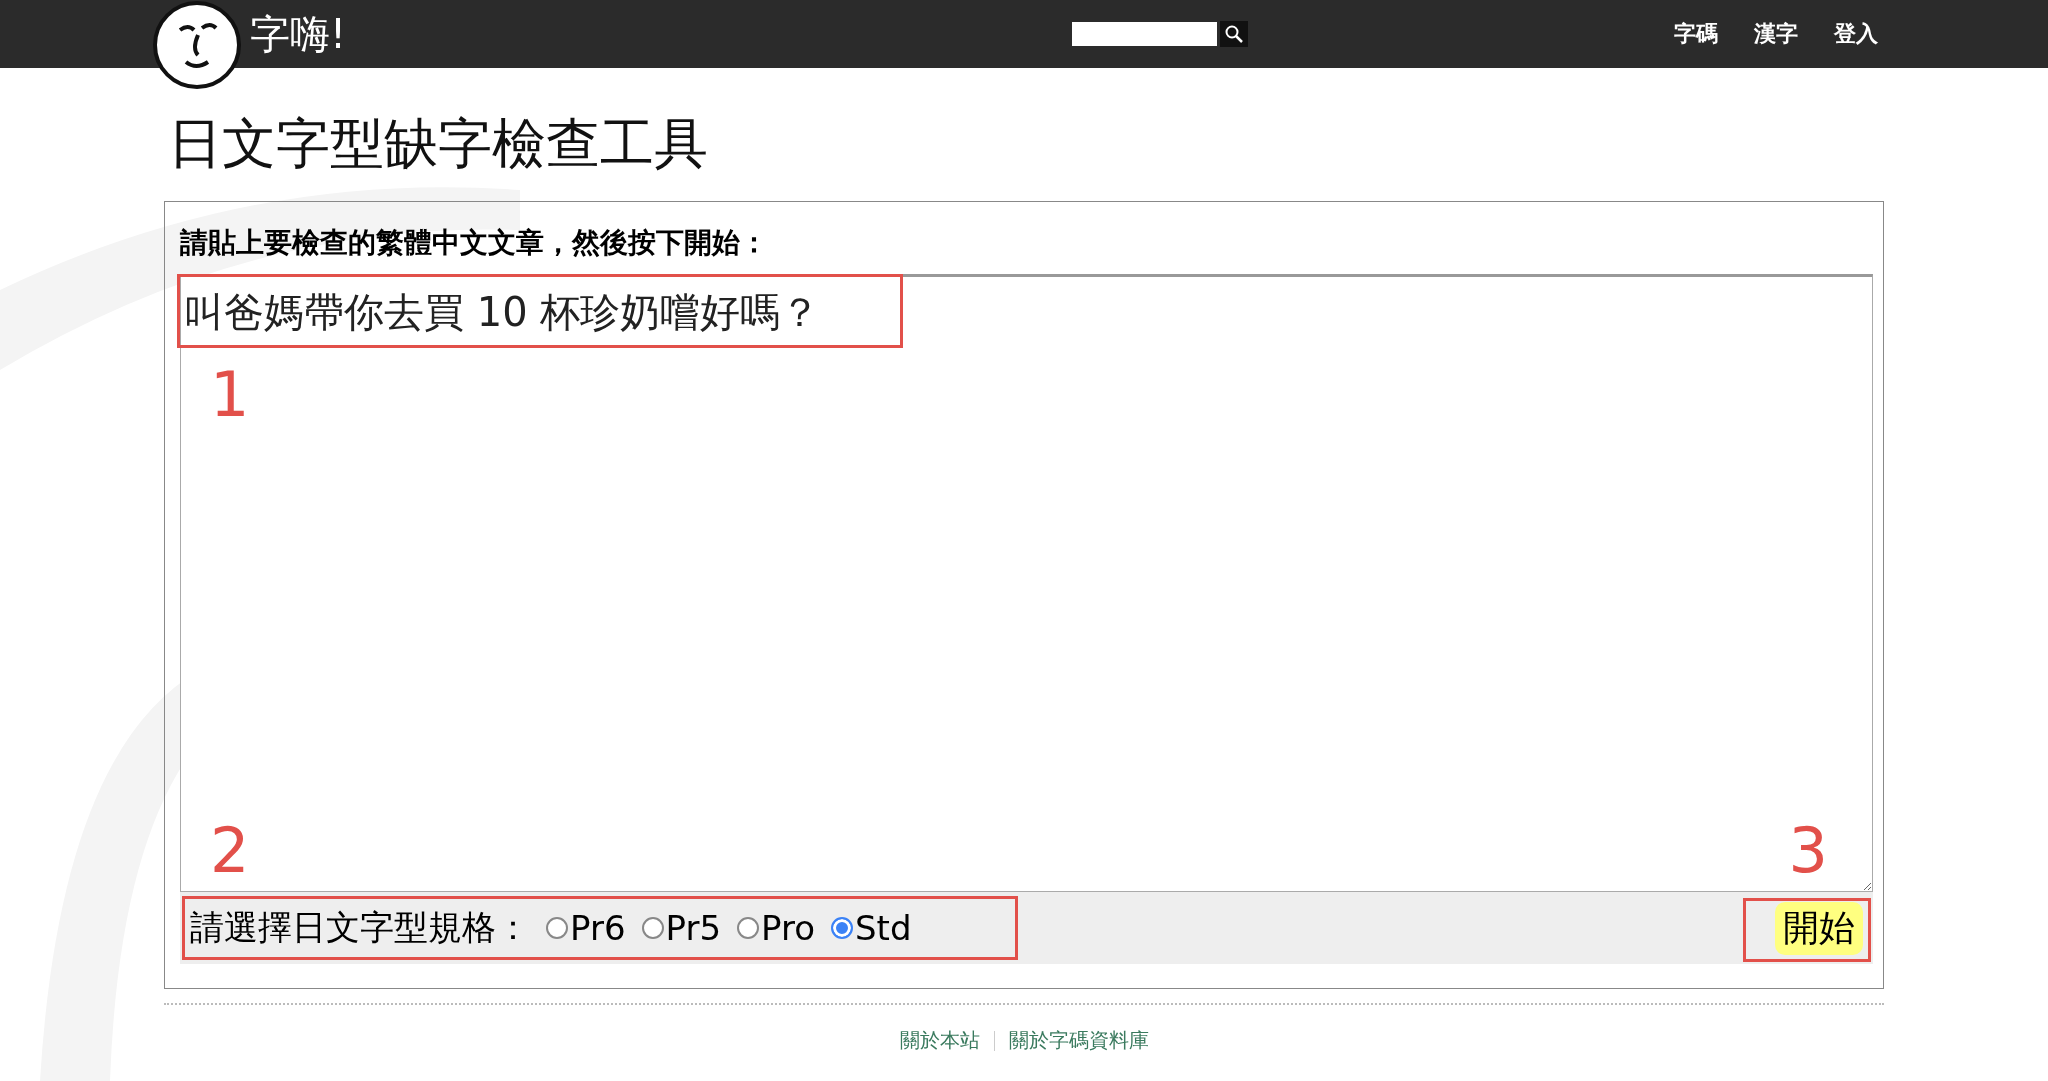 Image resolution: width=2048 pixels, height=1081 pixels. Describe the element at coordinates (1078, 1040) in the screenshot. I see `footer-link: 關於字碼資料庫` at that location.